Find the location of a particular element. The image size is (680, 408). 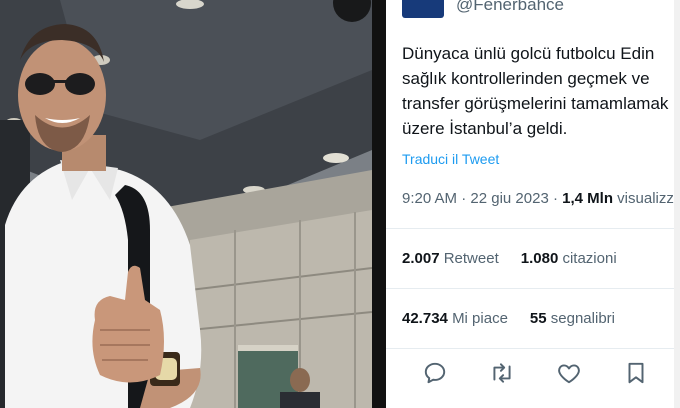

retweets-stat: 2.007 Retweet is located at coordinates (450, 258).